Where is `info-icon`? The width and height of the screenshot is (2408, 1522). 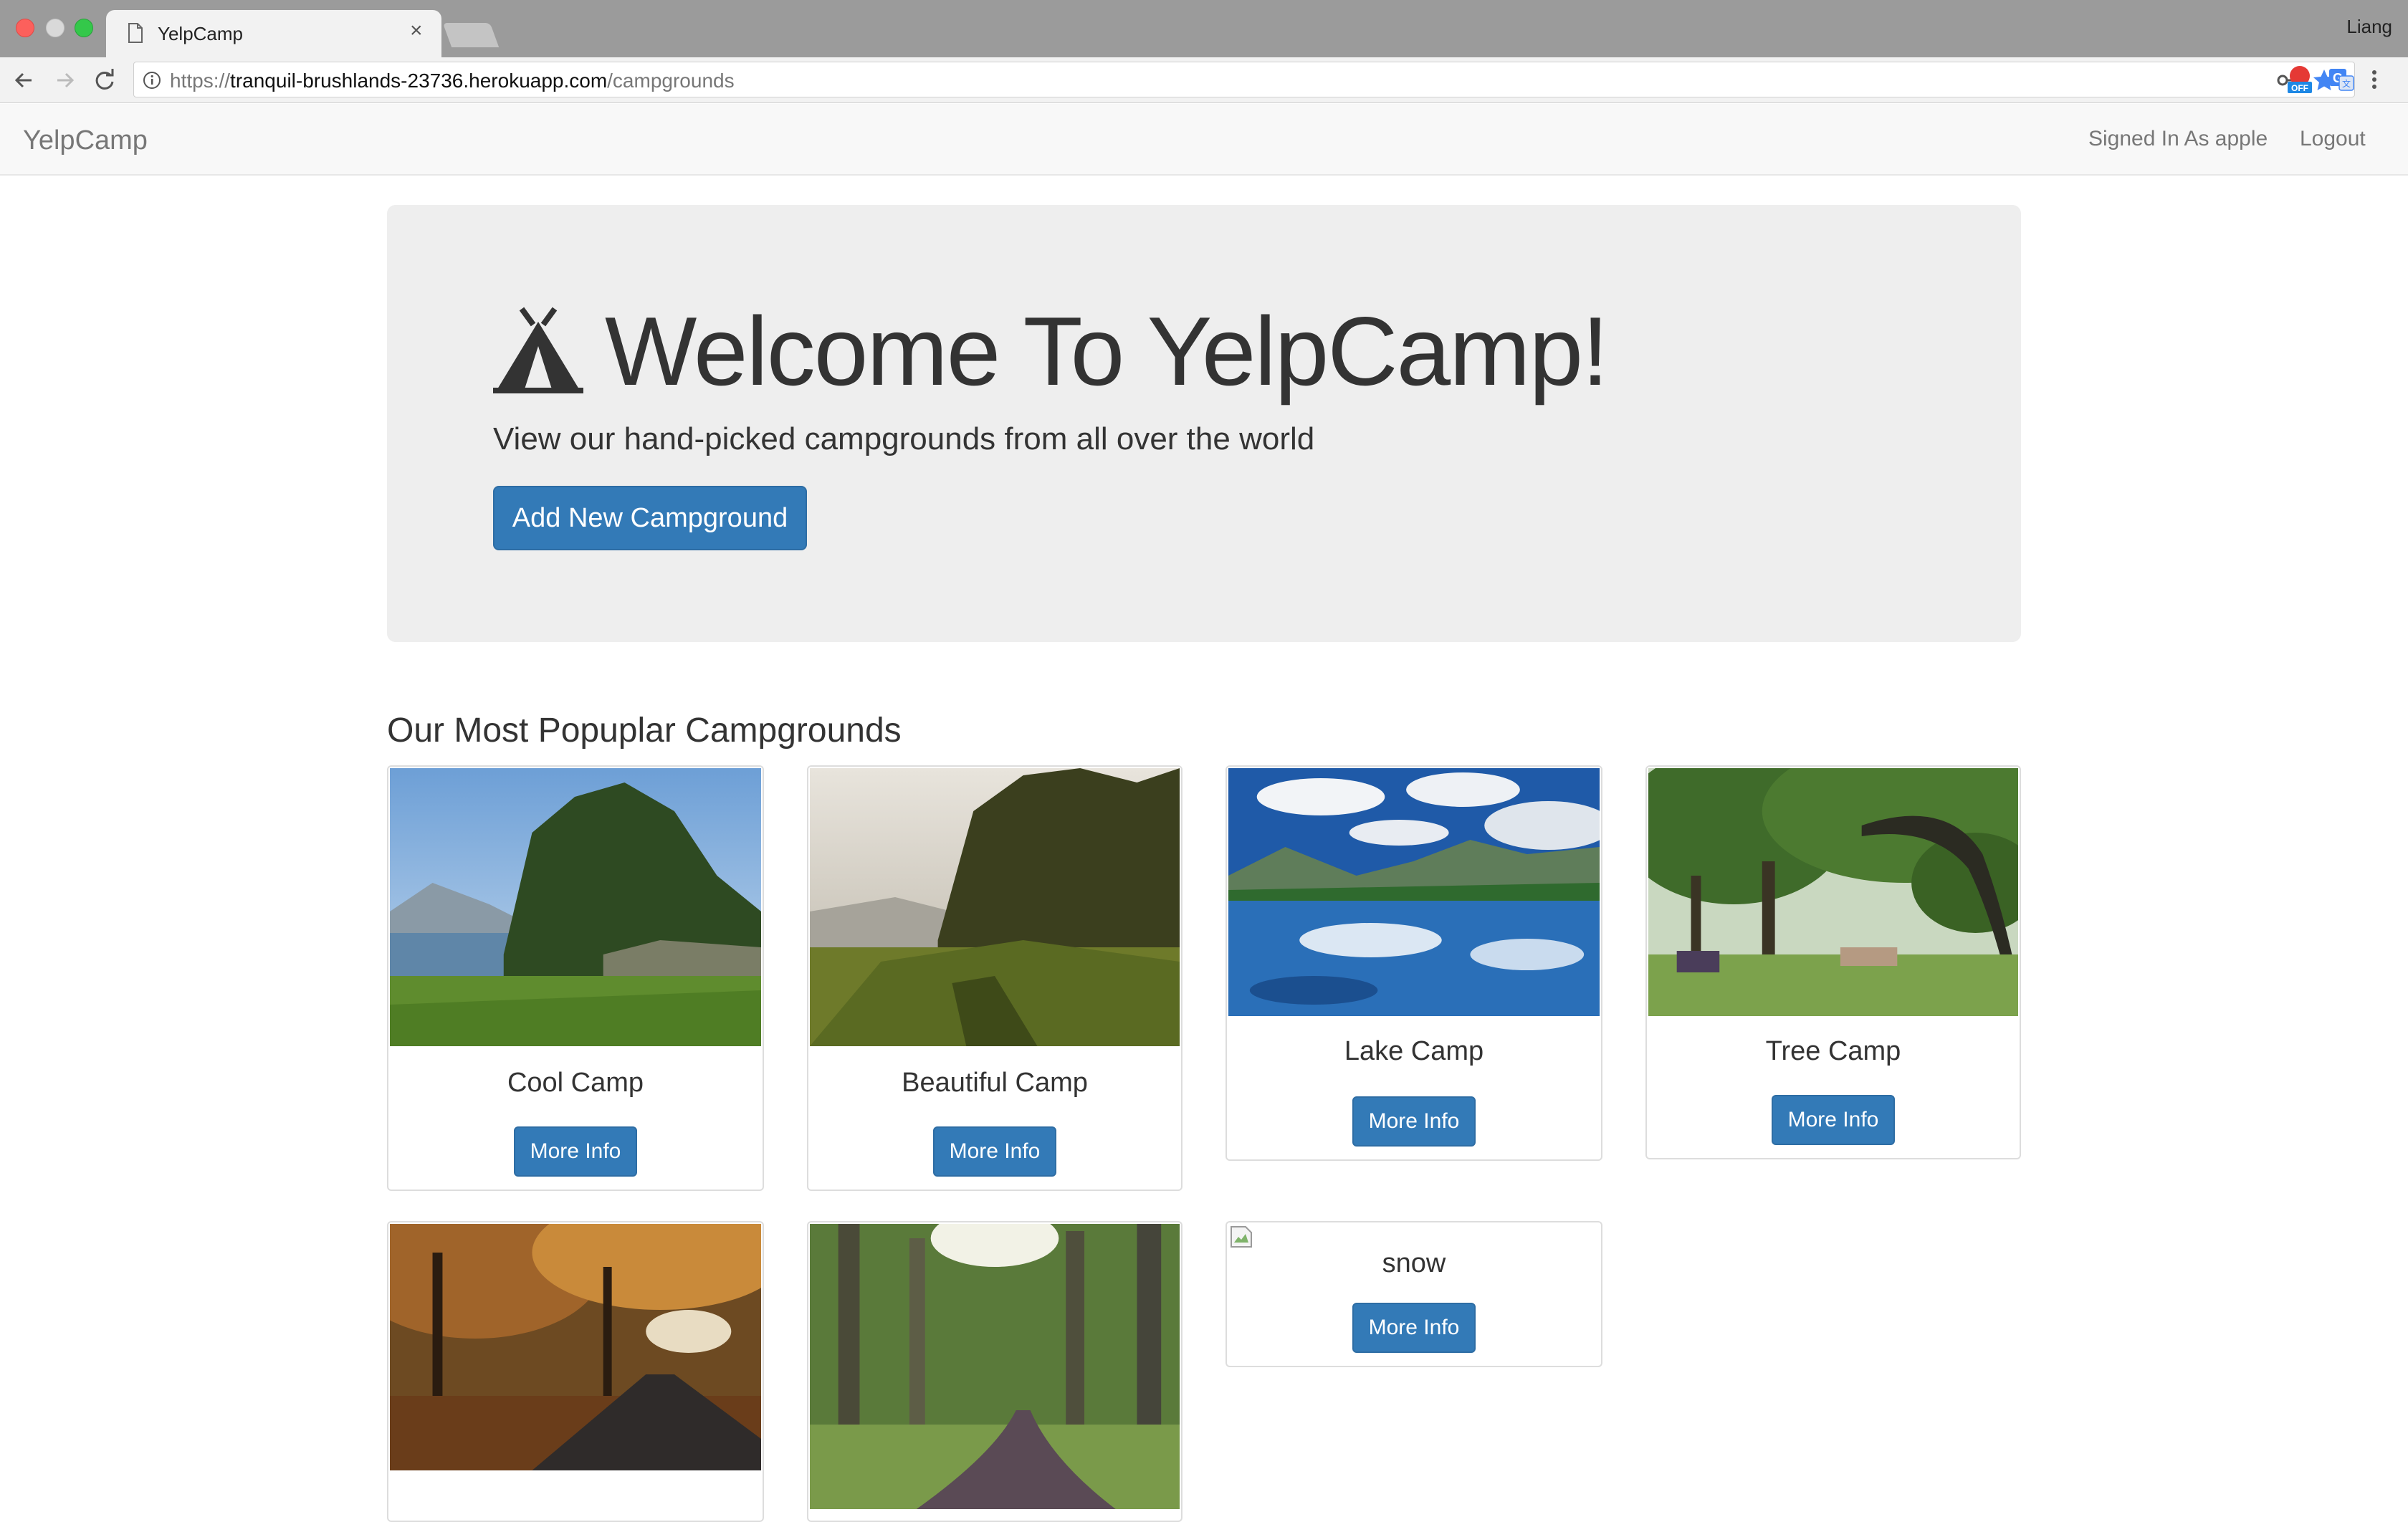 info-icon is located at coordinates (152, 81).